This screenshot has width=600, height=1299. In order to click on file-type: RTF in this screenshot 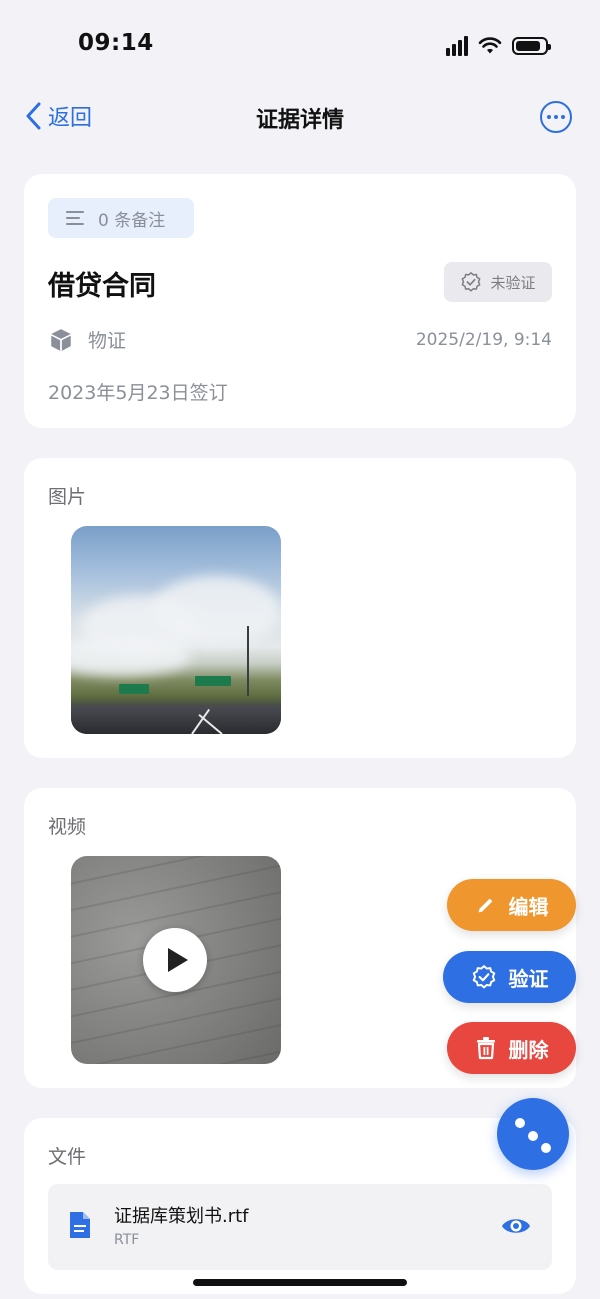, I will do `click(127, 1240)`.